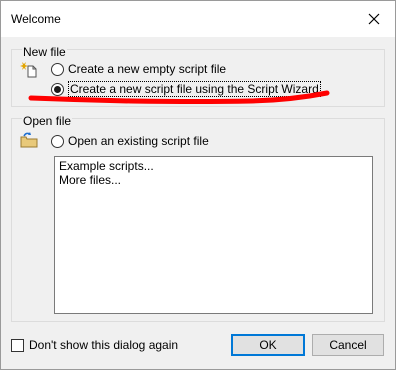 The image size is (396, 371). I want to click on new-file-label: New file, so click(44, 52).